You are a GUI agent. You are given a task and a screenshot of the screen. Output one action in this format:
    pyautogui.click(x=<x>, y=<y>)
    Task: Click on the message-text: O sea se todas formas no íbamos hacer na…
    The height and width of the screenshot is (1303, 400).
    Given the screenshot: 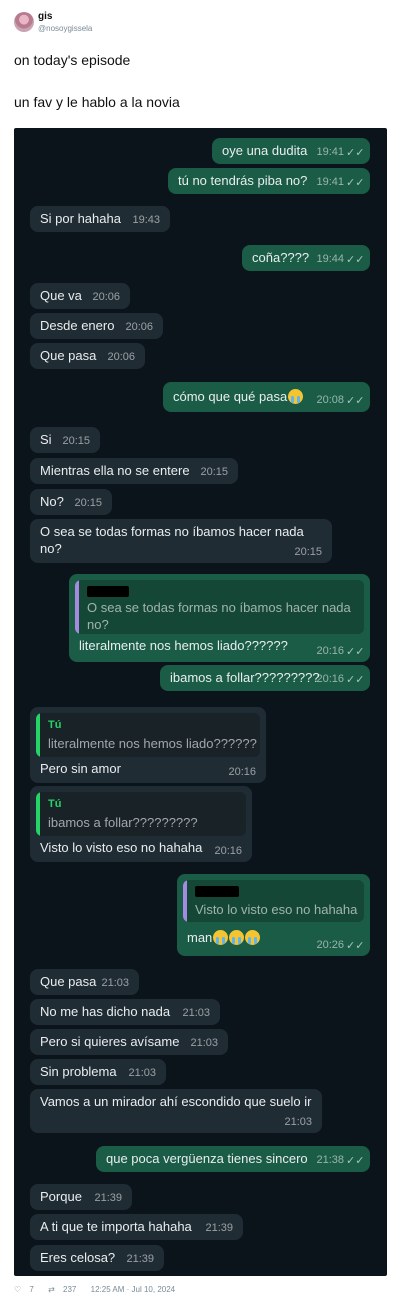 What is the action you would take?
    pyautogui.click(x=172, y=531)
    